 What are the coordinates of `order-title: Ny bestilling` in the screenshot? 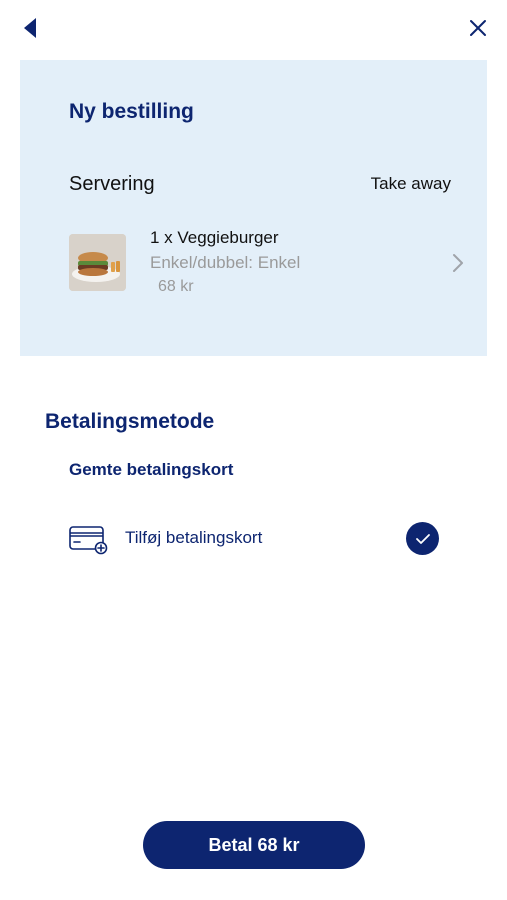 It's located at (131, 111).